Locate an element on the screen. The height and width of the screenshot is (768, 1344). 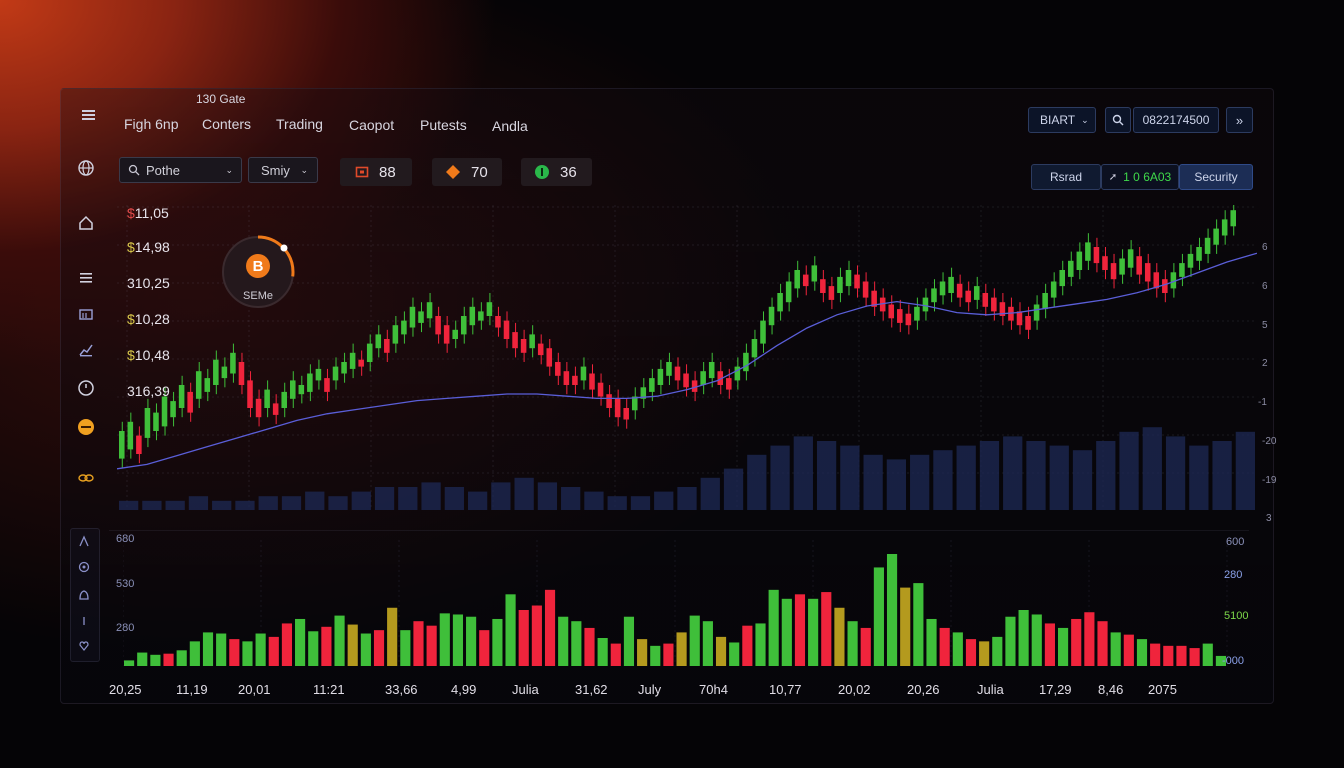
filter-dropdown: Smiy ⌄ is located at coordinates (283, 170).